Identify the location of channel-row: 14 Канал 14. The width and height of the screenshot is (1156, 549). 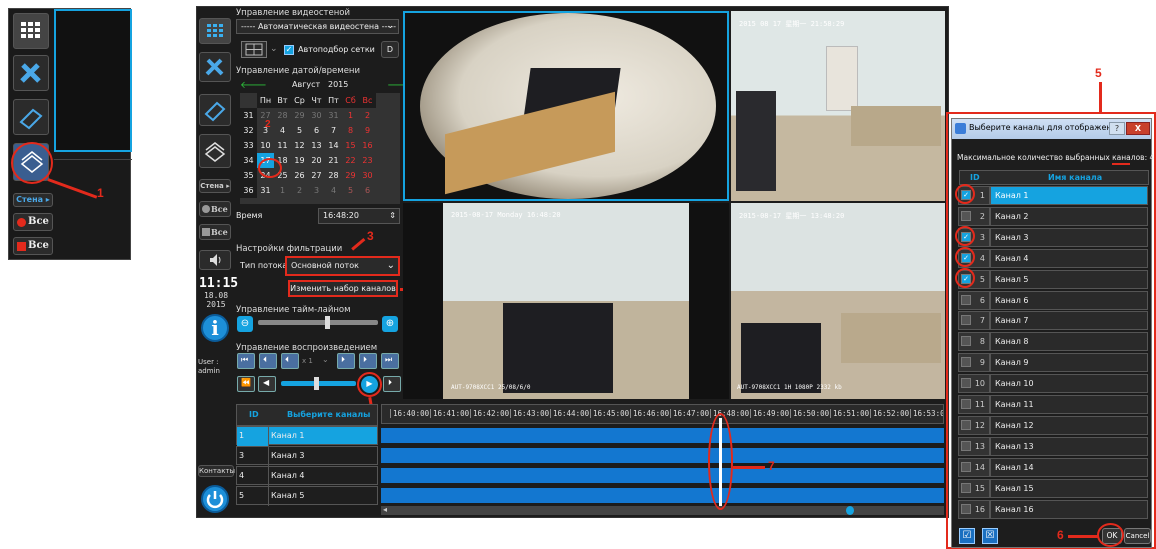
(1053, 467).